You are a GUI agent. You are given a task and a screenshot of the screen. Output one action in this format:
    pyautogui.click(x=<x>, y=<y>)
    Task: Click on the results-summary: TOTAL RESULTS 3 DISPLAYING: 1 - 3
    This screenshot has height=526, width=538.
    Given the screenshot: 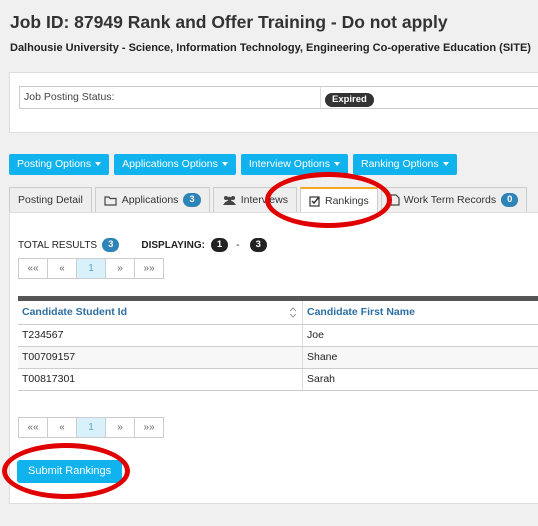 What is the action you would take?
    pyautogui.click(x=142, y=245)
    